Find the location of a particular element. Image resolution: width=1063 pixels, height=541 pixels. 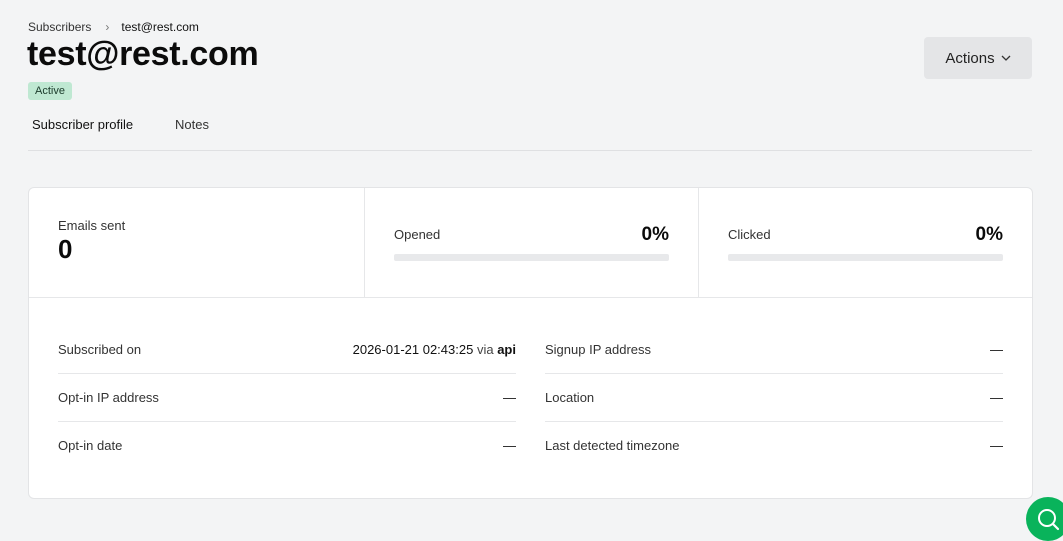

detail-row-location: Location — is located at coordinates (774, 398).